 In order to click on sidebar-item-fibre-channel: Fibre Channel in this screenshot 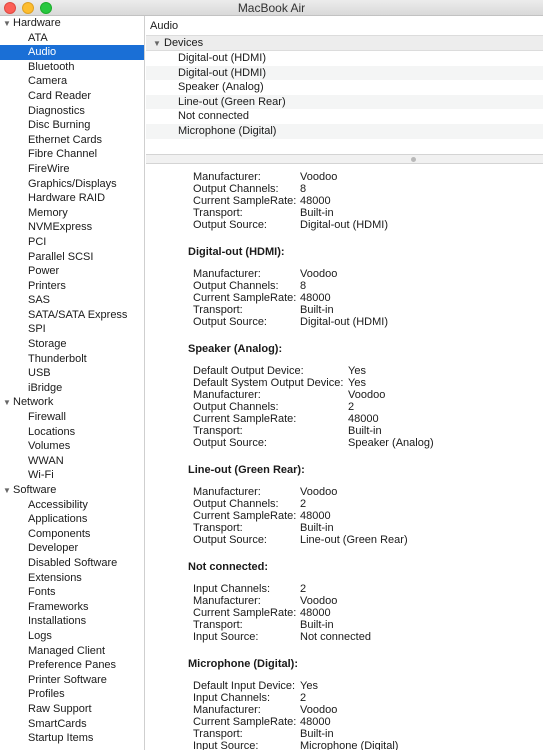, I will do `click(72, 154)`.